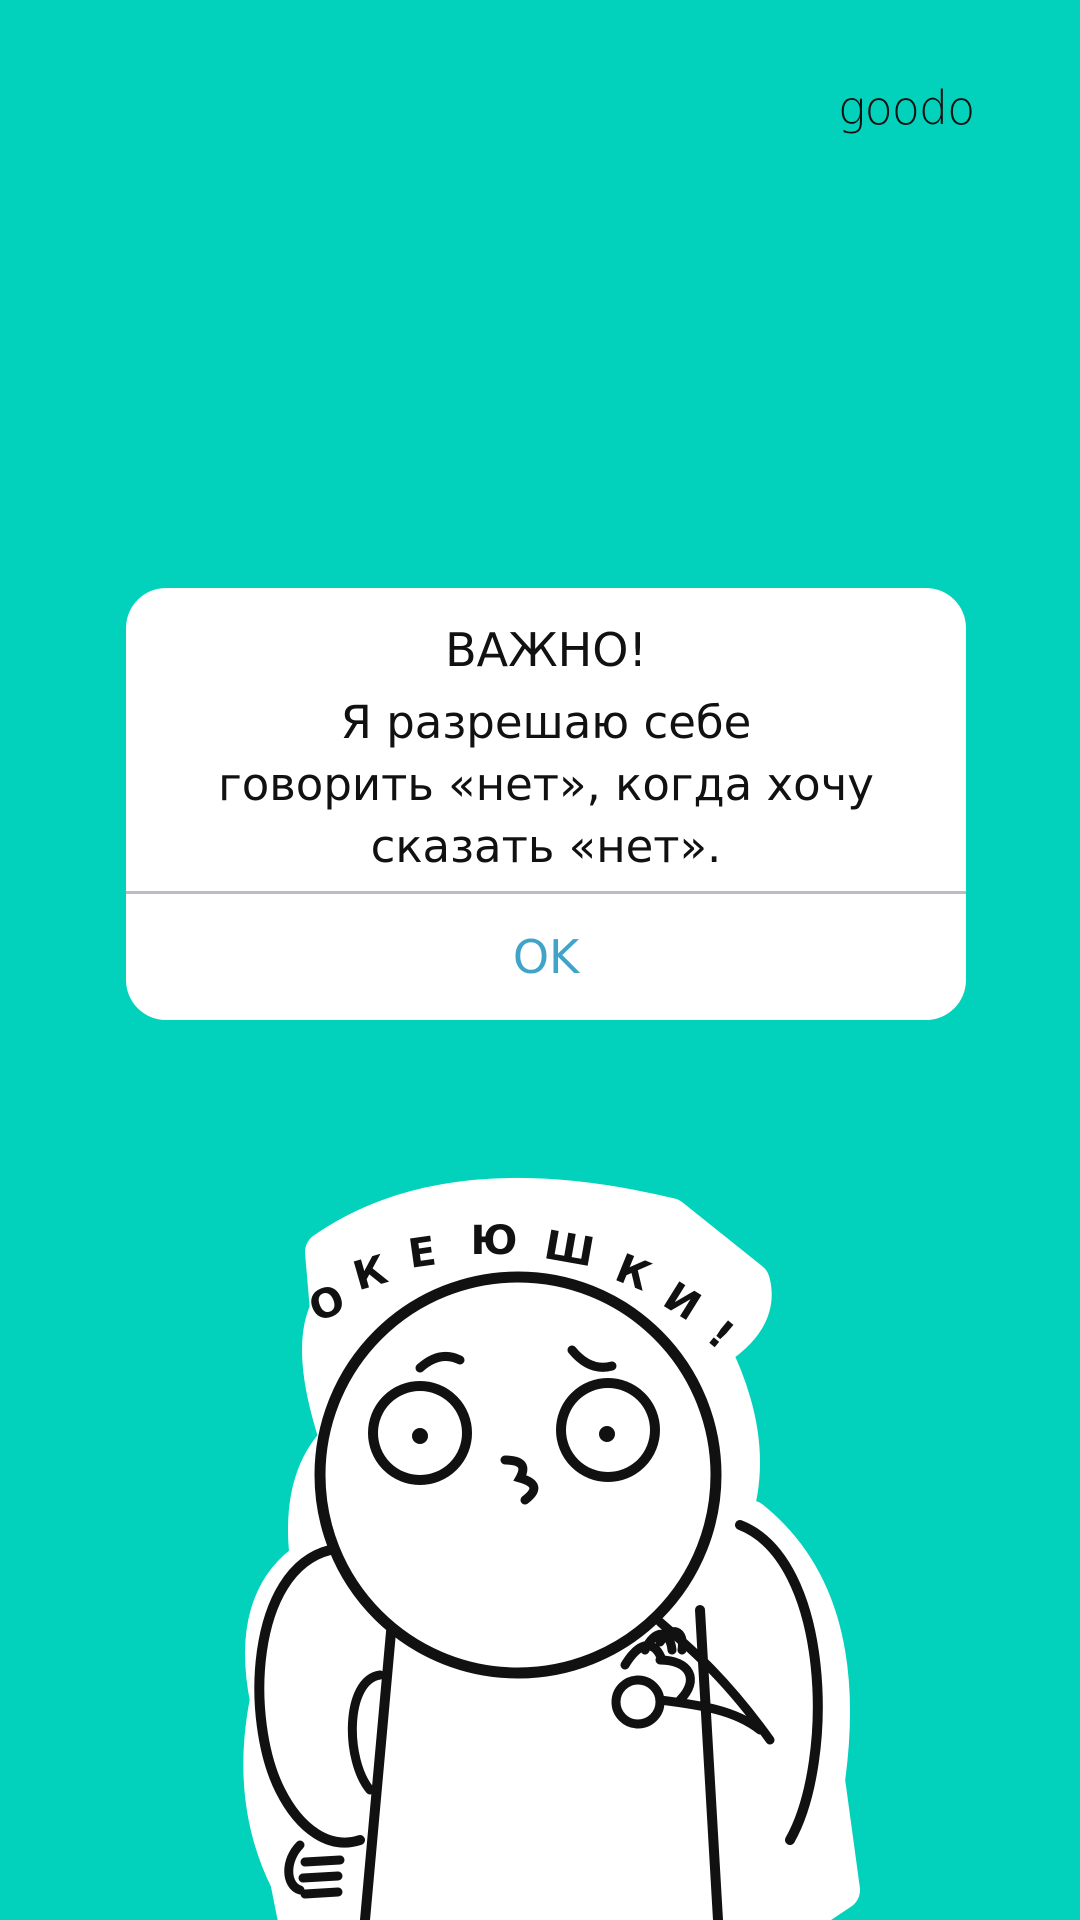 This screenshot has width=1080, height=1920. What do you see at coordinates (546, 650) in the screenshot?
I see `alert-title: ВАЖНО!` at bounding box center [546, 650].